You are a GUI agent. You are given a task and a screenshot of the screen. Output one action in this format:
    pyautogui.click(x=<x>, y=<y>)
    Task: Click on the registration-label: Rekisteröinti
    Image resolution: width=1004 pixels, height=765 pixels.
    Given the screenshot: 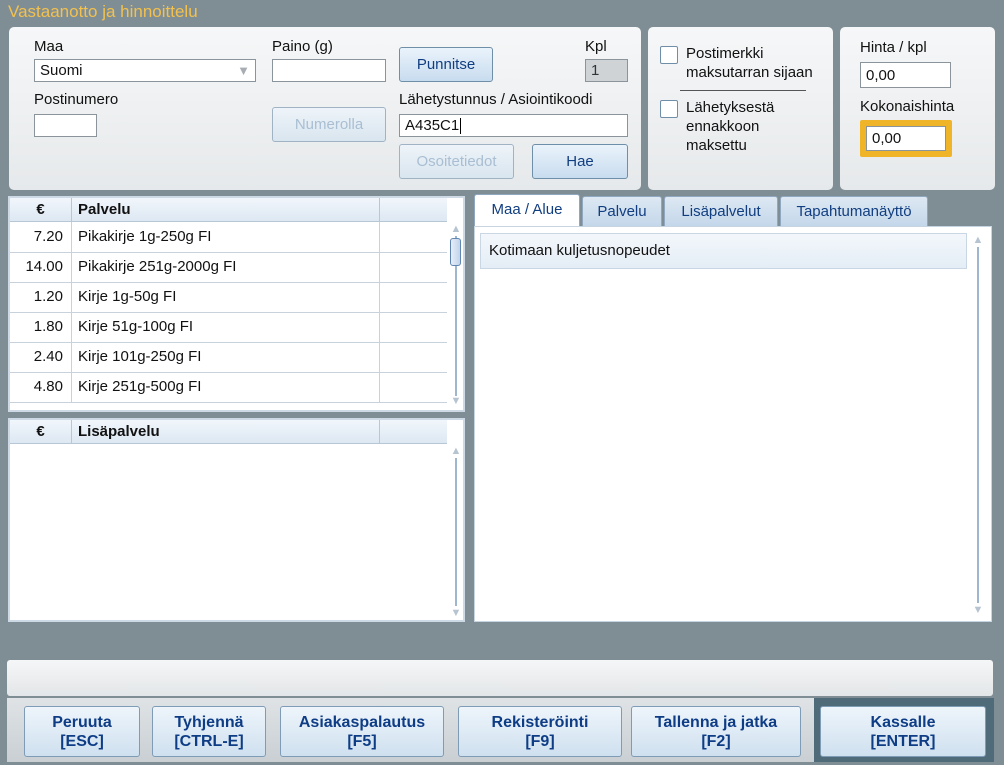 What is the action you would take?
    pyautogui.click(x=540, y=722)
    